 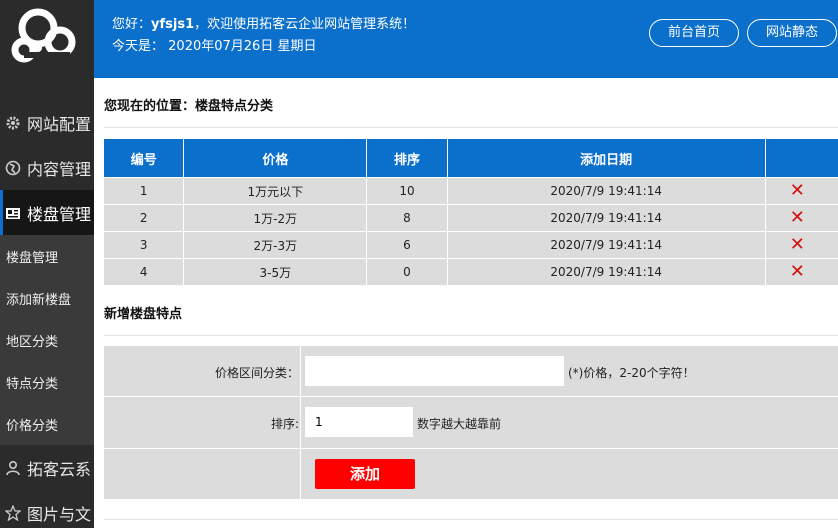 What do you see at coordinates (47, 424) in the screenshot?
I see `submenu-price-category: 价格分类` at bounding box center [47, 424].